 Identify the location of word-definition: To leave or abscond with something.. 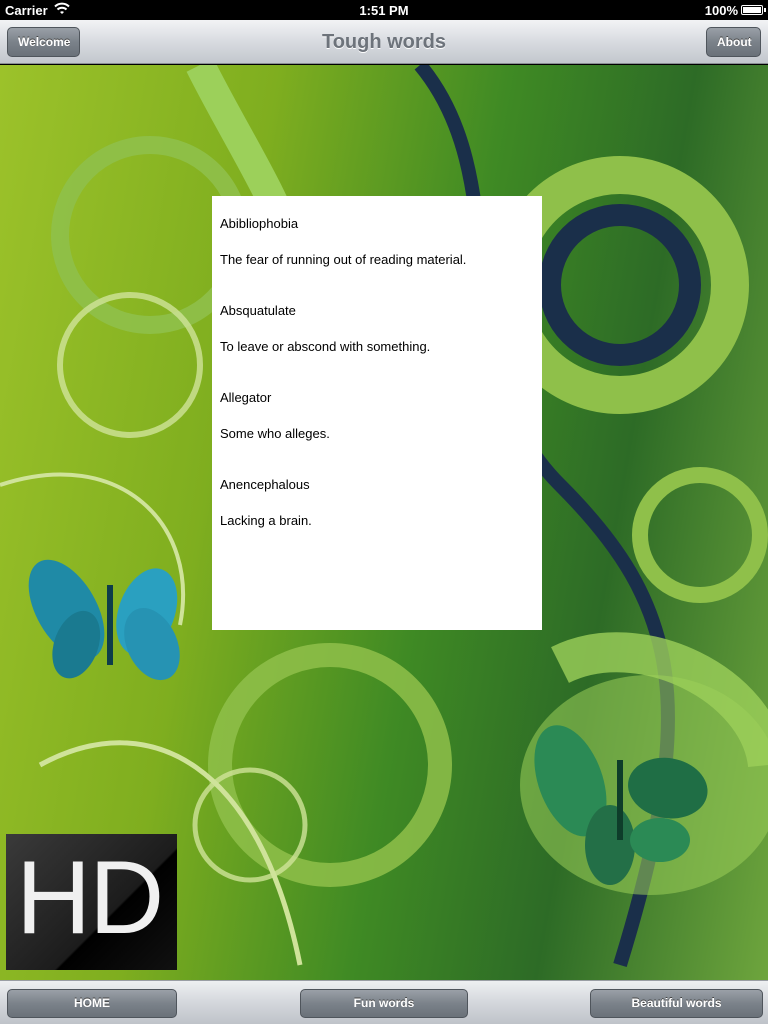
(325, 346).